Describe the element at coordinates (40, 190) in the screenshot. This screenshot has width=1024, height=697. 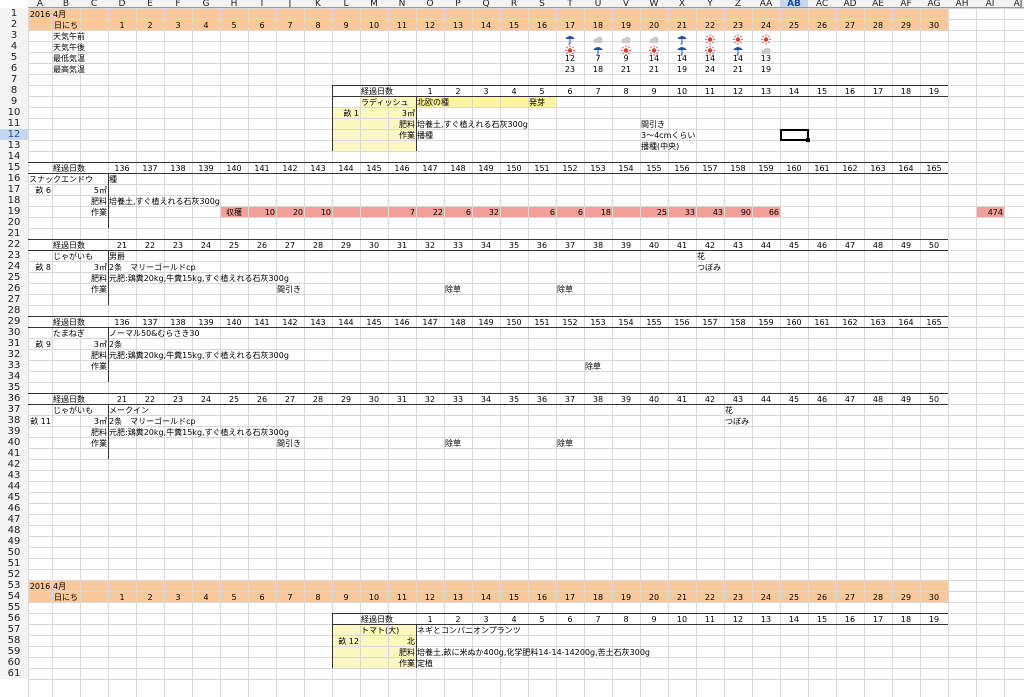
I see `cell-A17: 畝 6` at that location.